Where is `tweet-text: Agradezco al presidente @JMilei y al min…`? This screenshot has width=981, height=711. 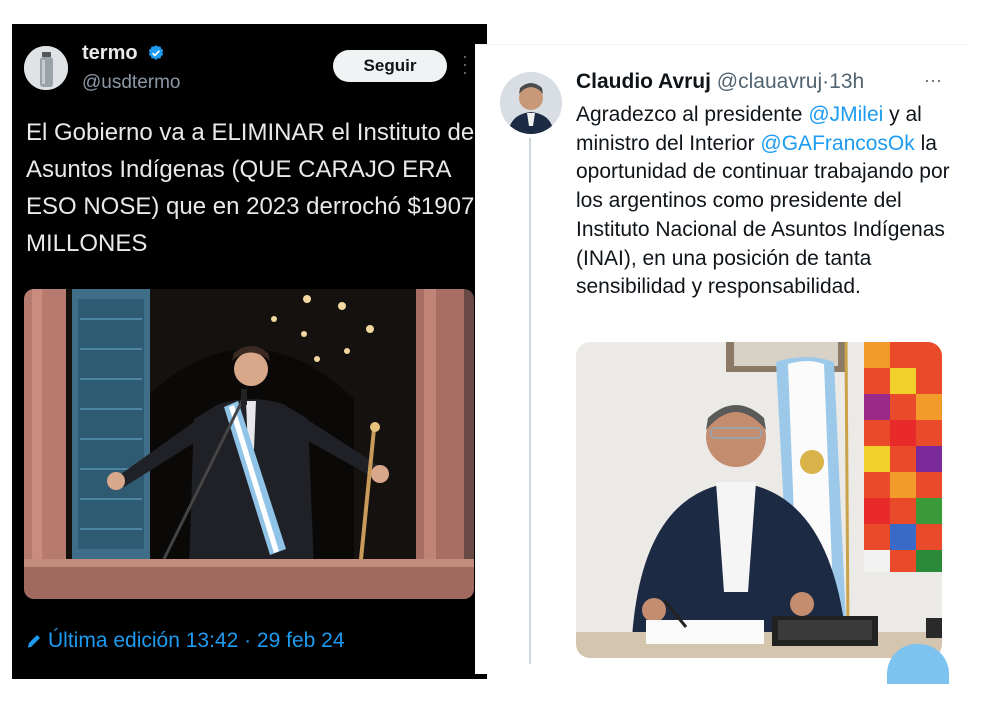
tweet-text: Agradezco al presidente @JMilei y al min… is located at coordinates (766, 201).